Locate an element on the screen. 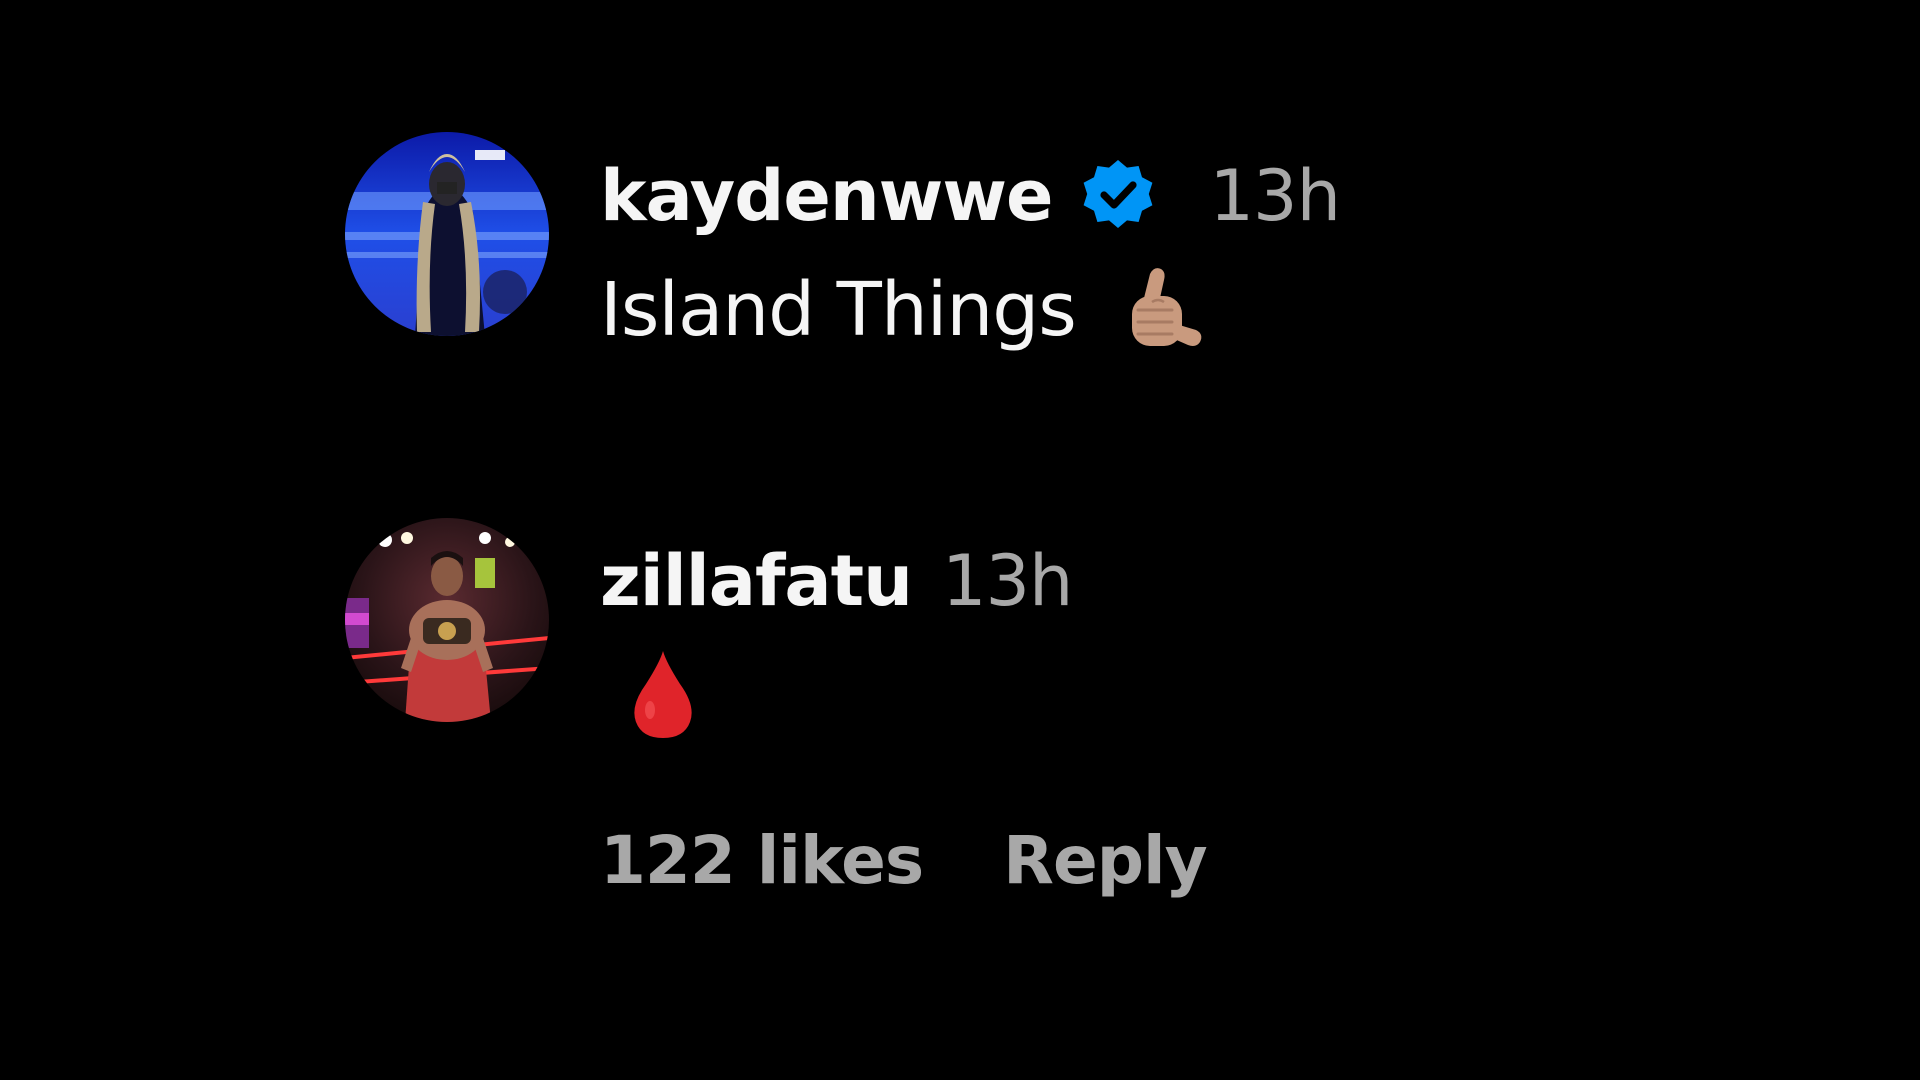  comment-actions: 122 likes Reply is located at coordinates (904, 860).